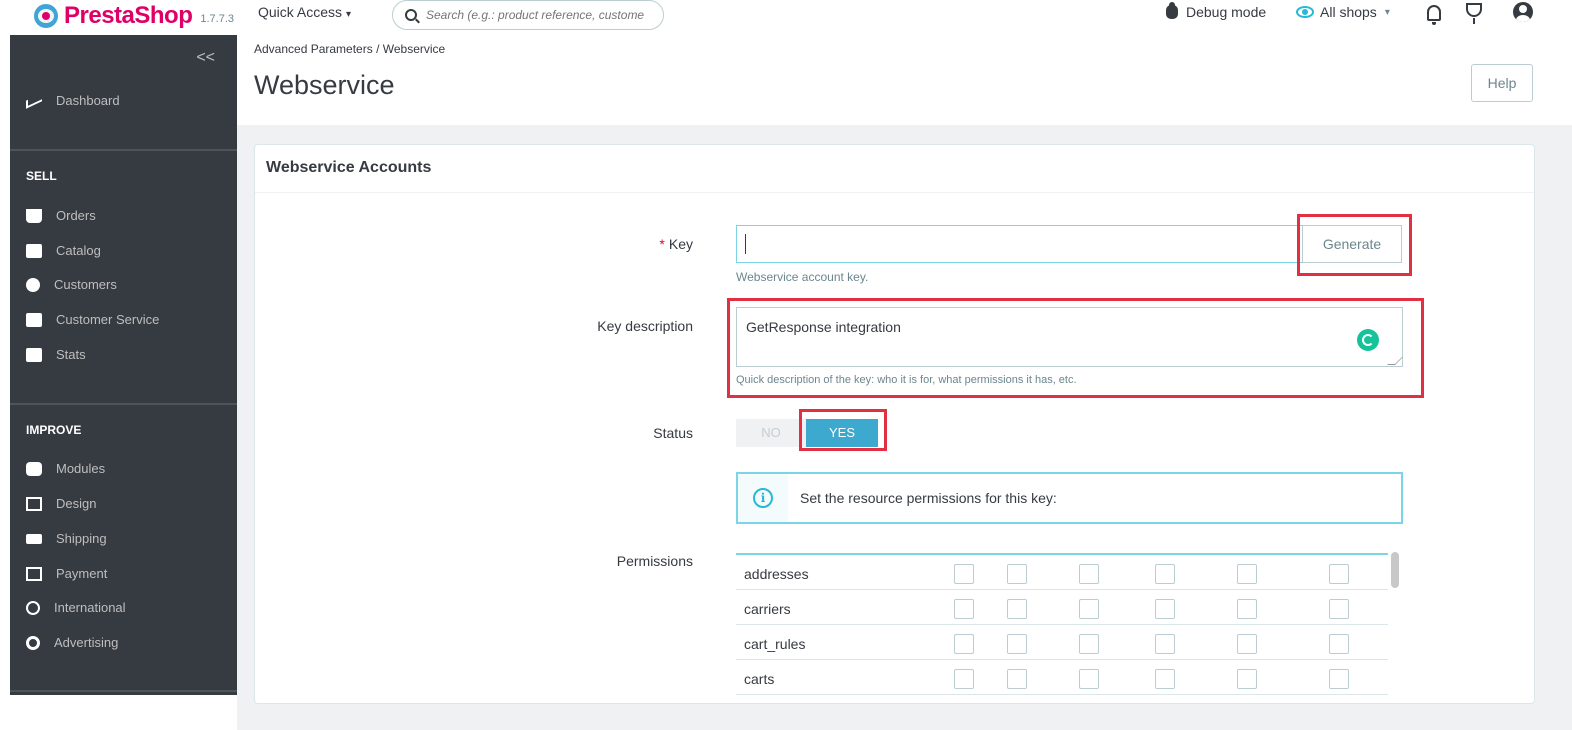 This screenshot has width=1572, height=730. Describe the element at coordinates (541, 15) in the screenshot. I see `search-input` at that location.